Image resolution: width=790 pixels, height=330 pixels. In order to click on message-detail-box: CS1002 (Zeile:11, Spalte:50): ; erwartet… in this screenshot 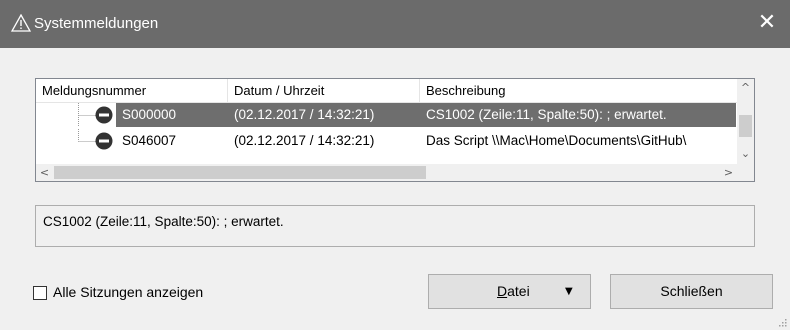, I will do `click(395, 226)`.